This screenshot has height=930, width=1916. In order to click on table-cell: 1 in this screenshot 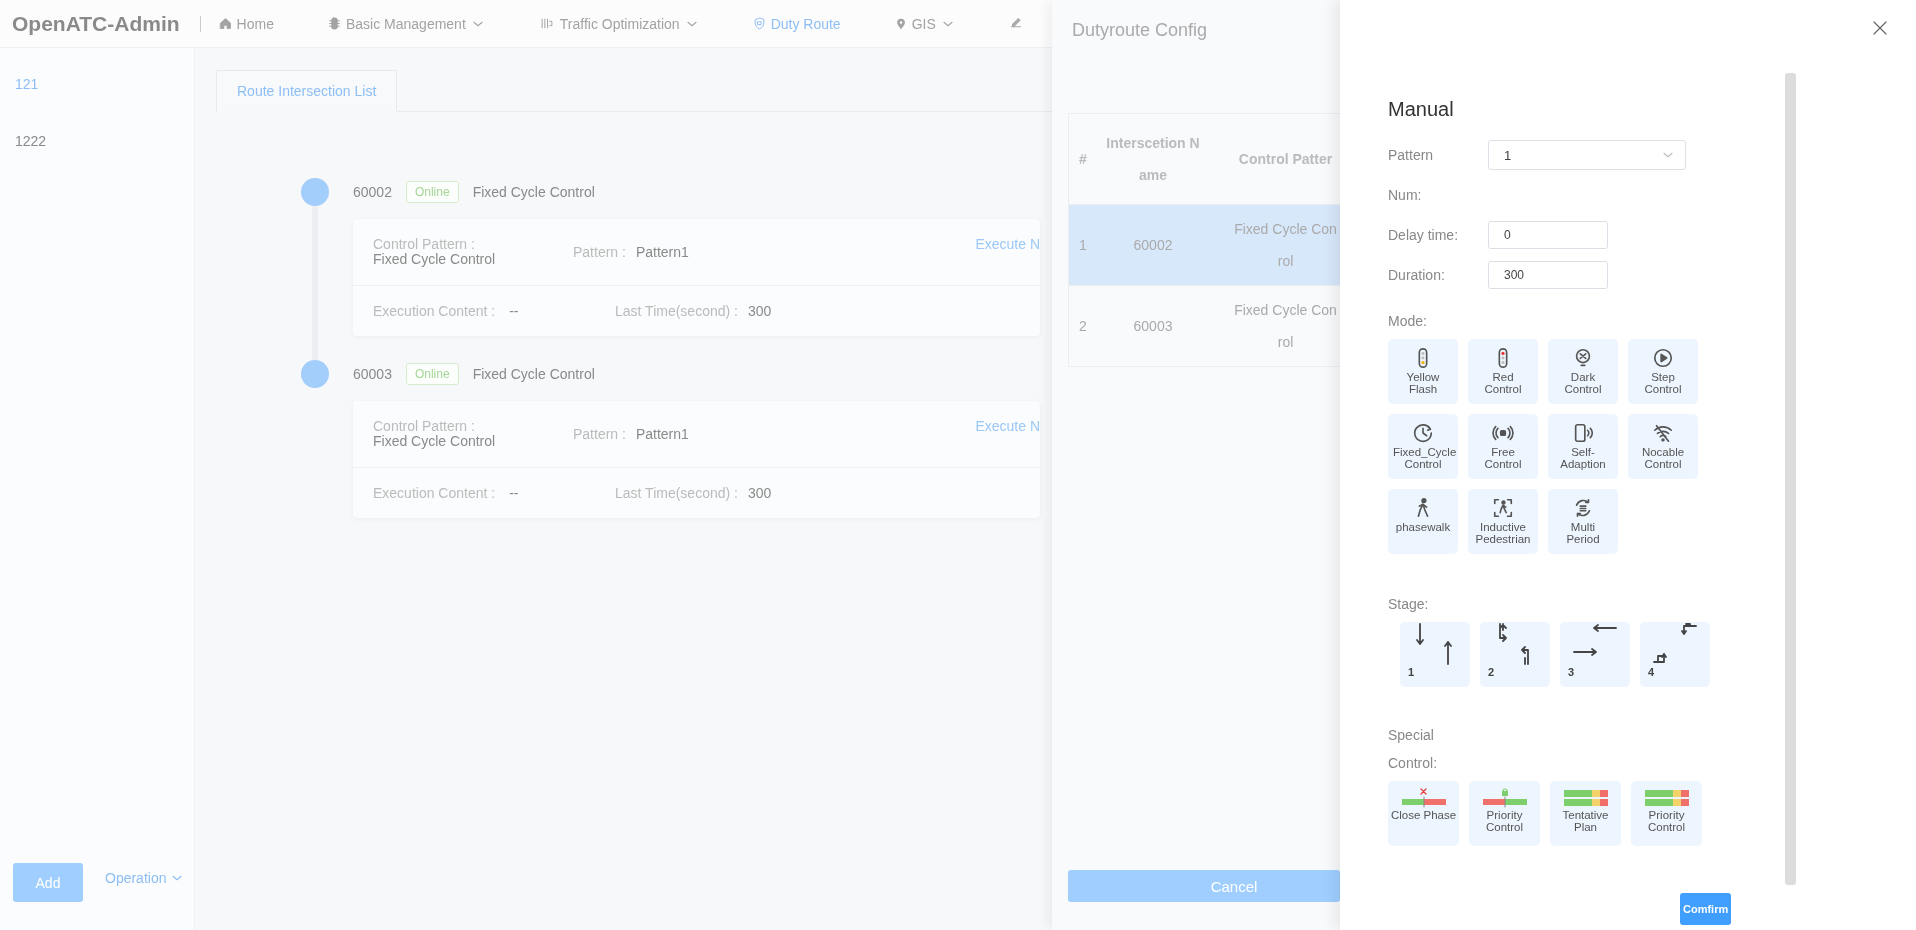, I will do `click(1085, 245)`.